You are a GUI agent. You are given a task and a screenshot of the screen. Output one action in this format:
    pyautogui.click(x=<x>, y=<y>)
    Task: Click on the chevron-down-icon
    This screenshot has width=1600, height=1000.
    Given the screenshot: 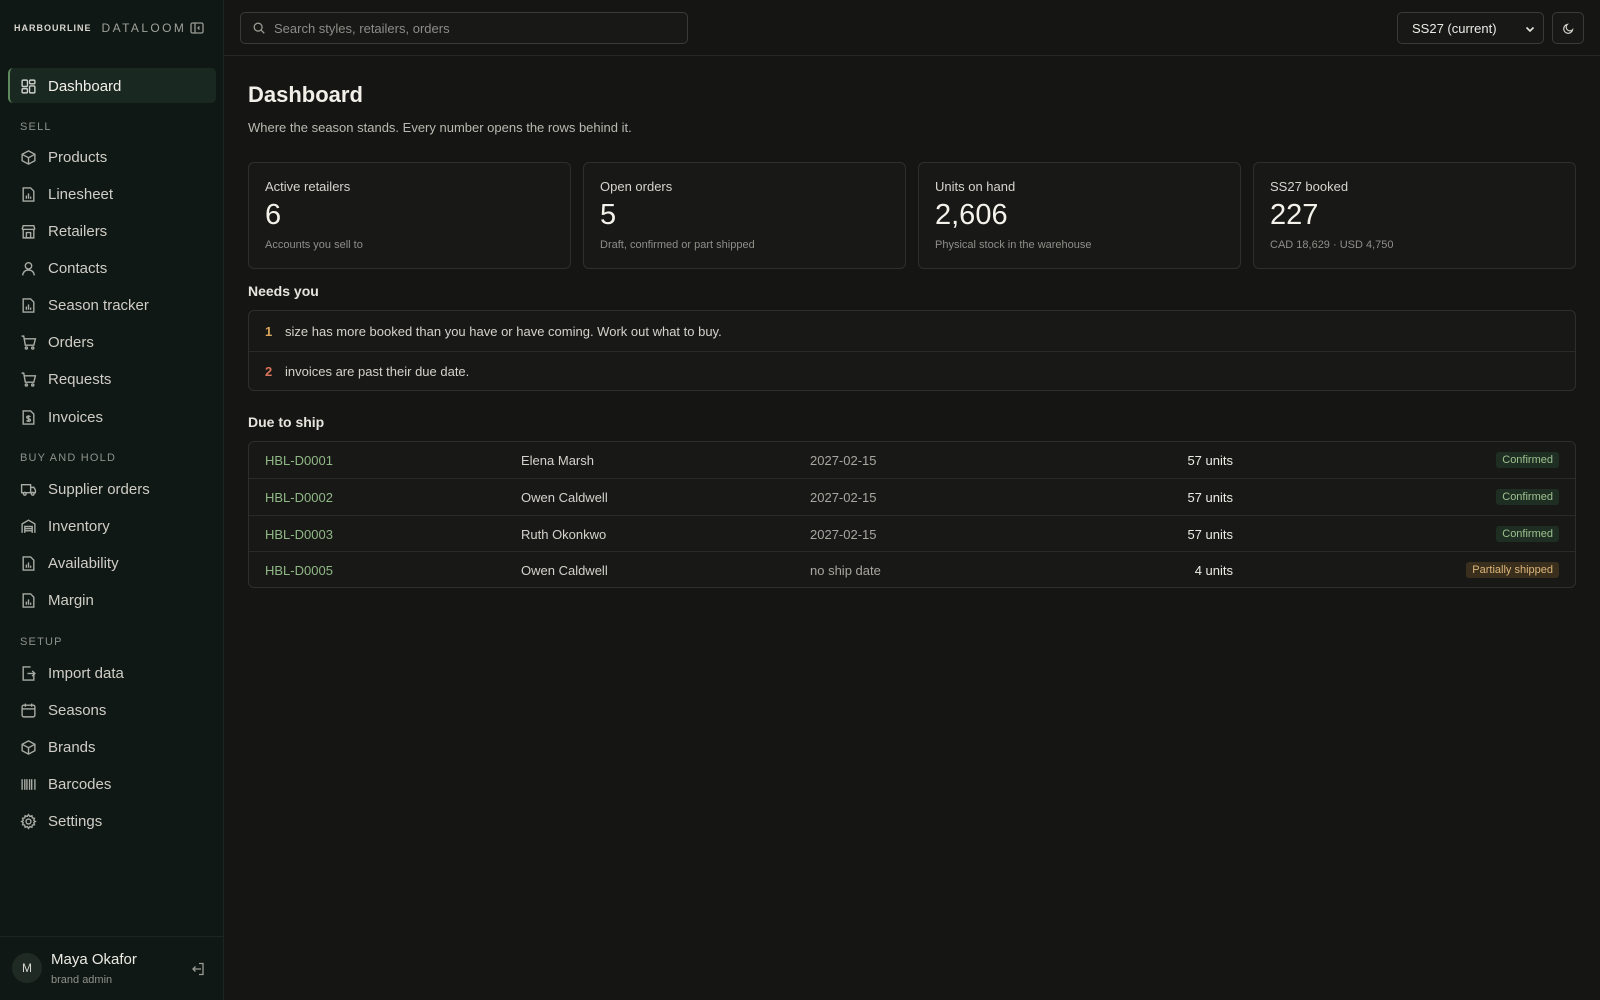 What is the action you would take?
    pyautogui.click(x=1530, y=29)
    